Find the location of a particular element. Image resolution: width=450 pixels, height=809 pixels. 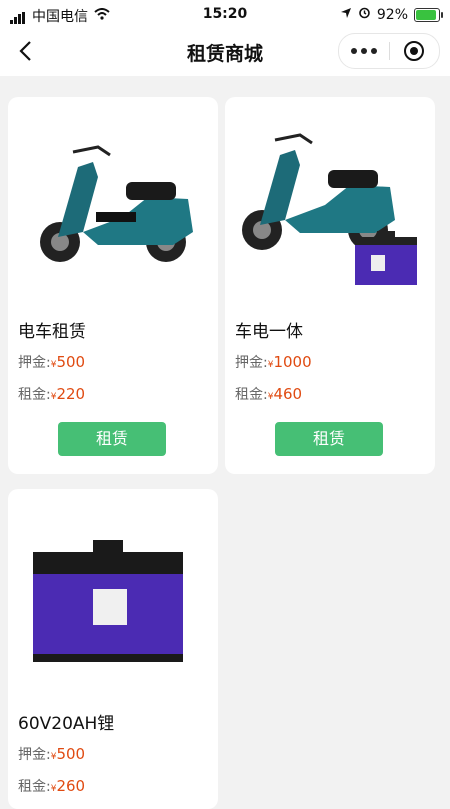

rent-value: 220 is located at coordinates (71, 394).